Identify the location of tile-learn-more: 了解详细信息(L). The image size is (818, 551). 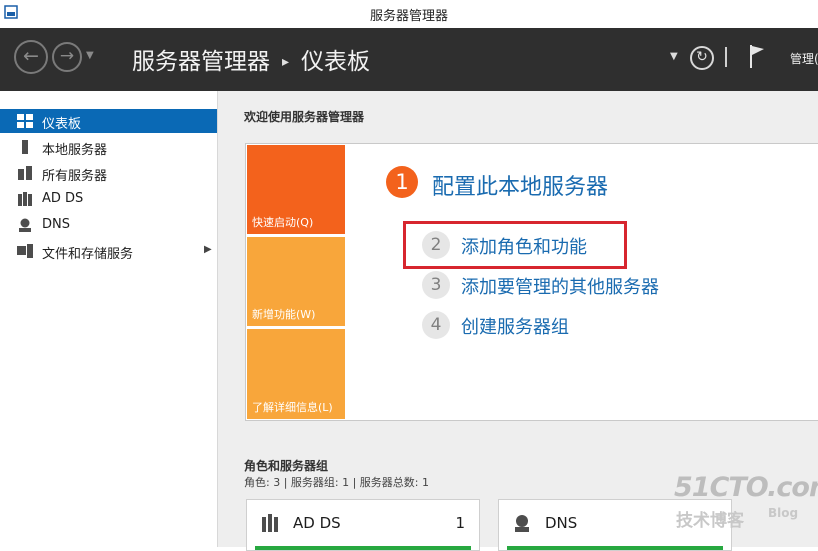
(296, 374).